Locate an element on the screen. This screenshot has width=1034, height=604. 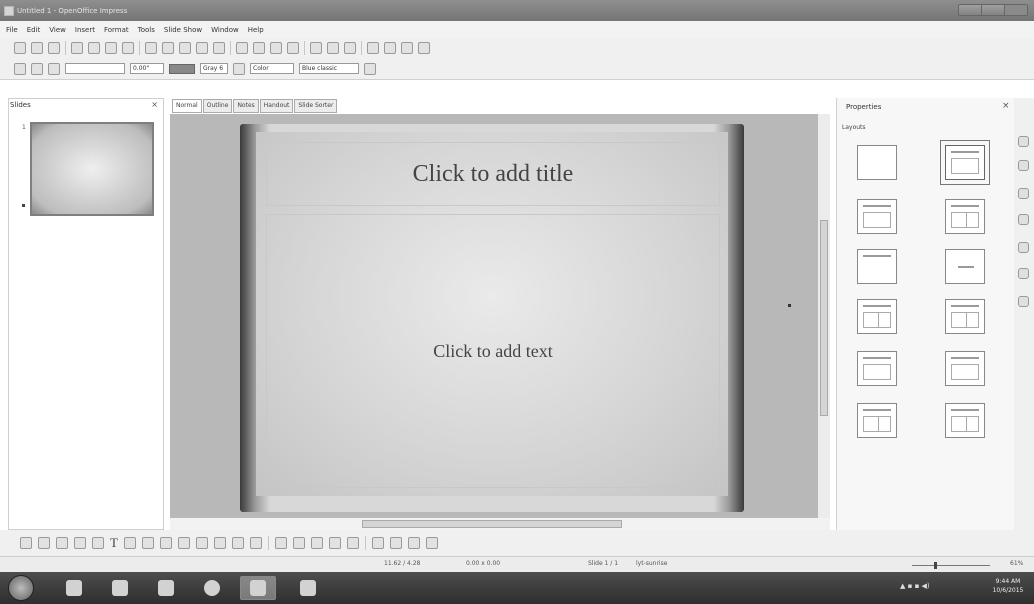
status-zoom: 61% is located at coordinates (1016, 563).